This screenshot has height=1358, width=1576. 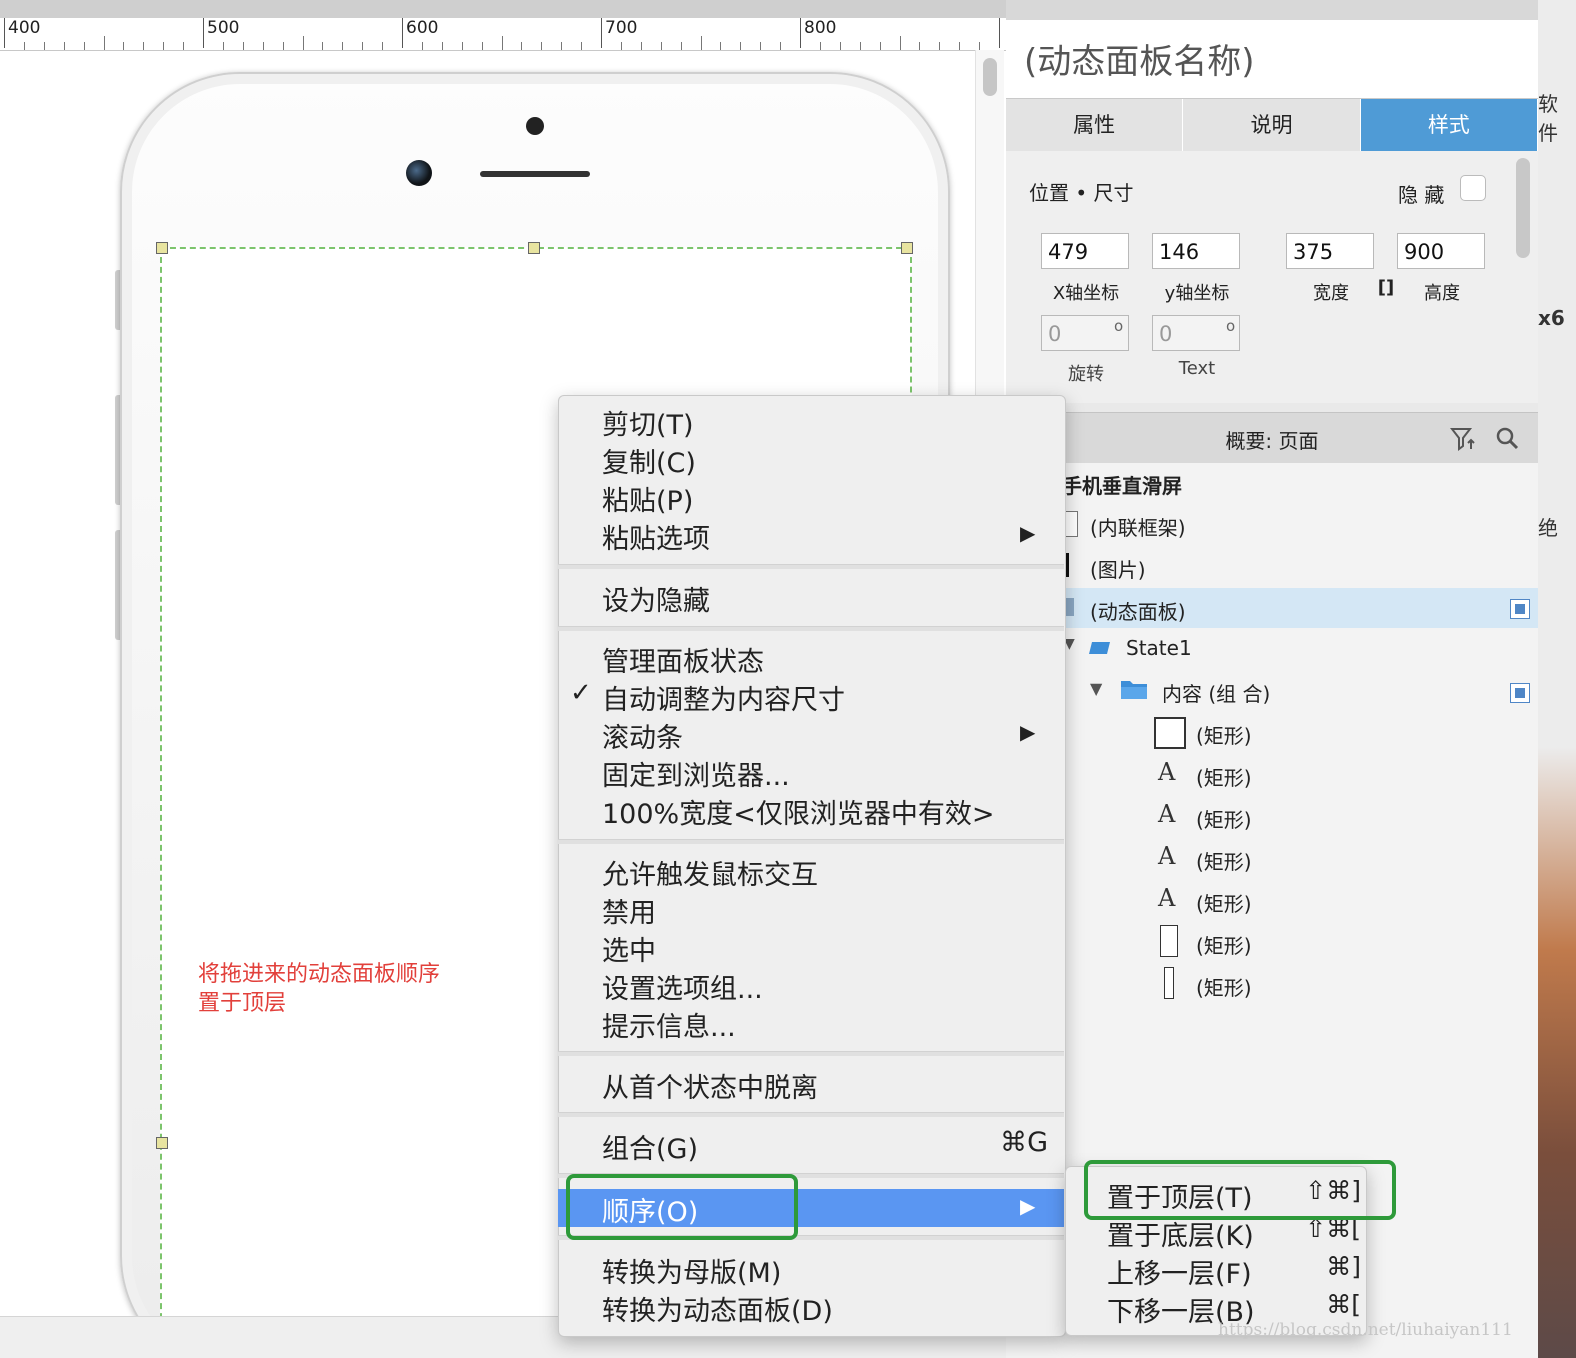 I want to click on menu-item-paste-options: 粘贴选项 ▶, so click(x=811, y=535).